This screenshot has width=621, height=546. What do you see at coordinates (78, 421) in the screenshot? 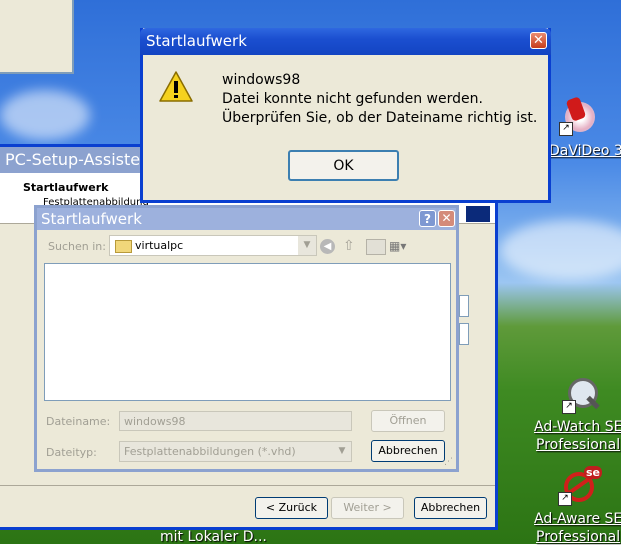
I see `filename-label: Dateiname:` at bounding box center [78, 421].